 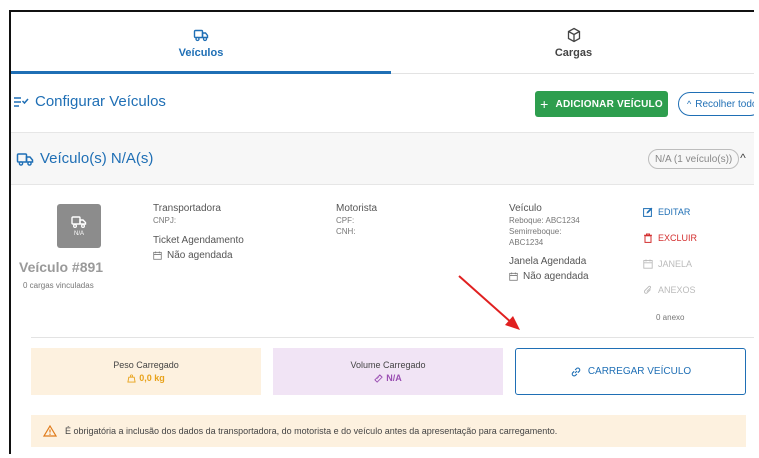 What do you see at coordinates (78, 234) in the screenshot?
I see `vehicle-avatar-text: N/A` at bounding box center [78, 234].